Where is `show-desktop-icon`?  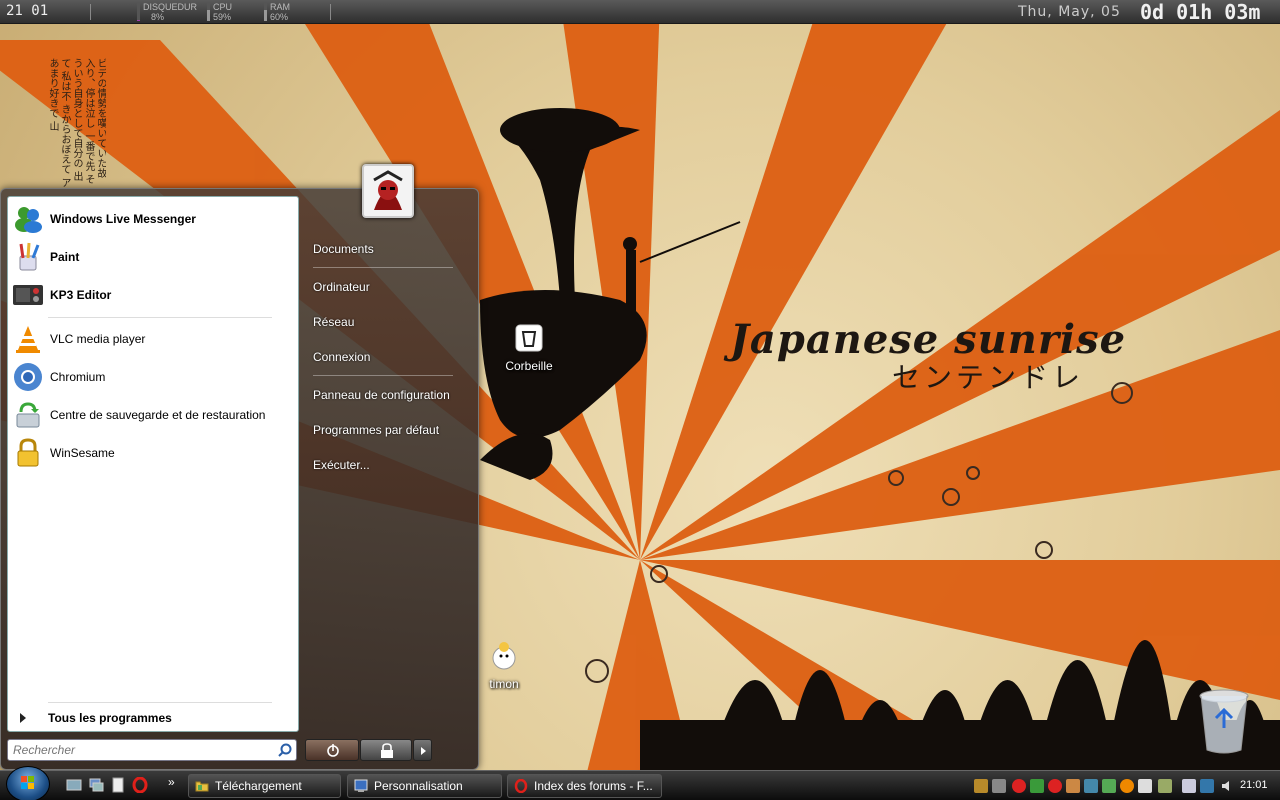
show-desktop-icon is located at coordinates (74, 785).